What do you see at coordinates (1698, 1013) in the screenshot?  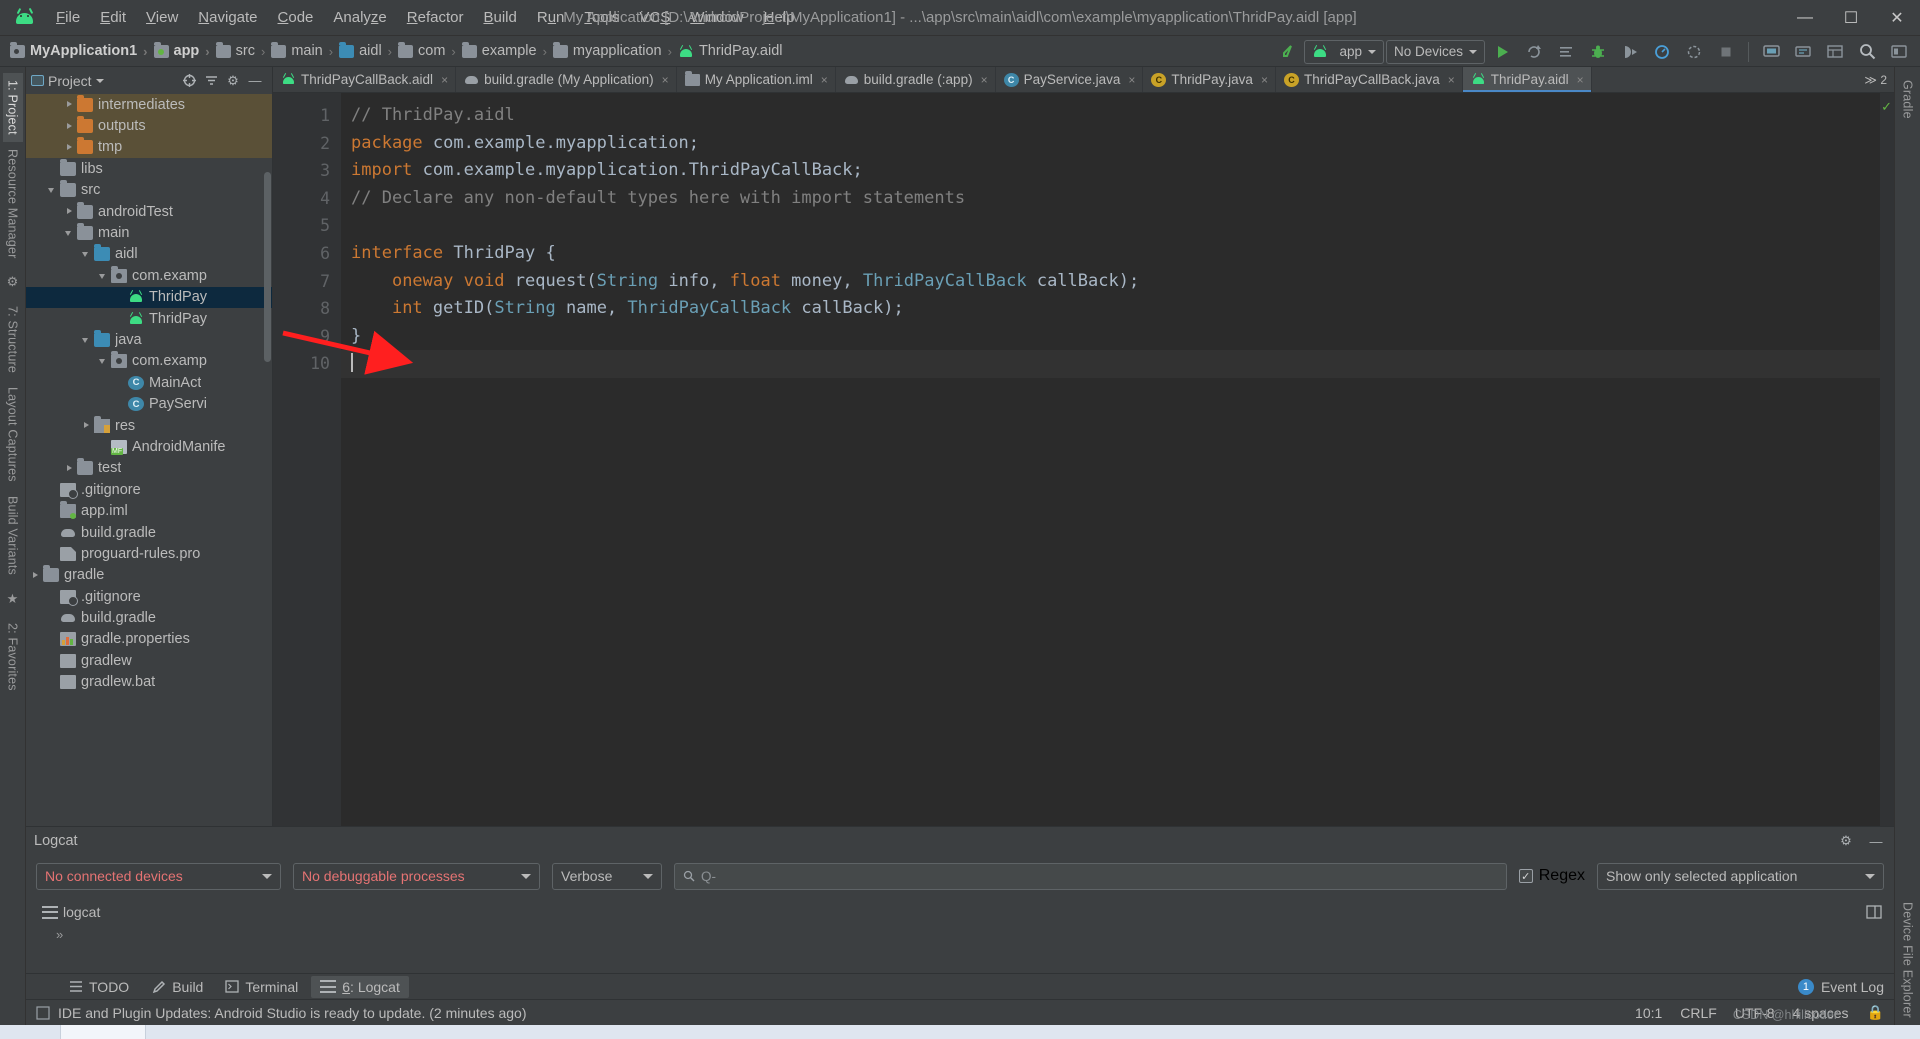 I see `line-separator: CRLF` at bounding box center [1698, 1013].